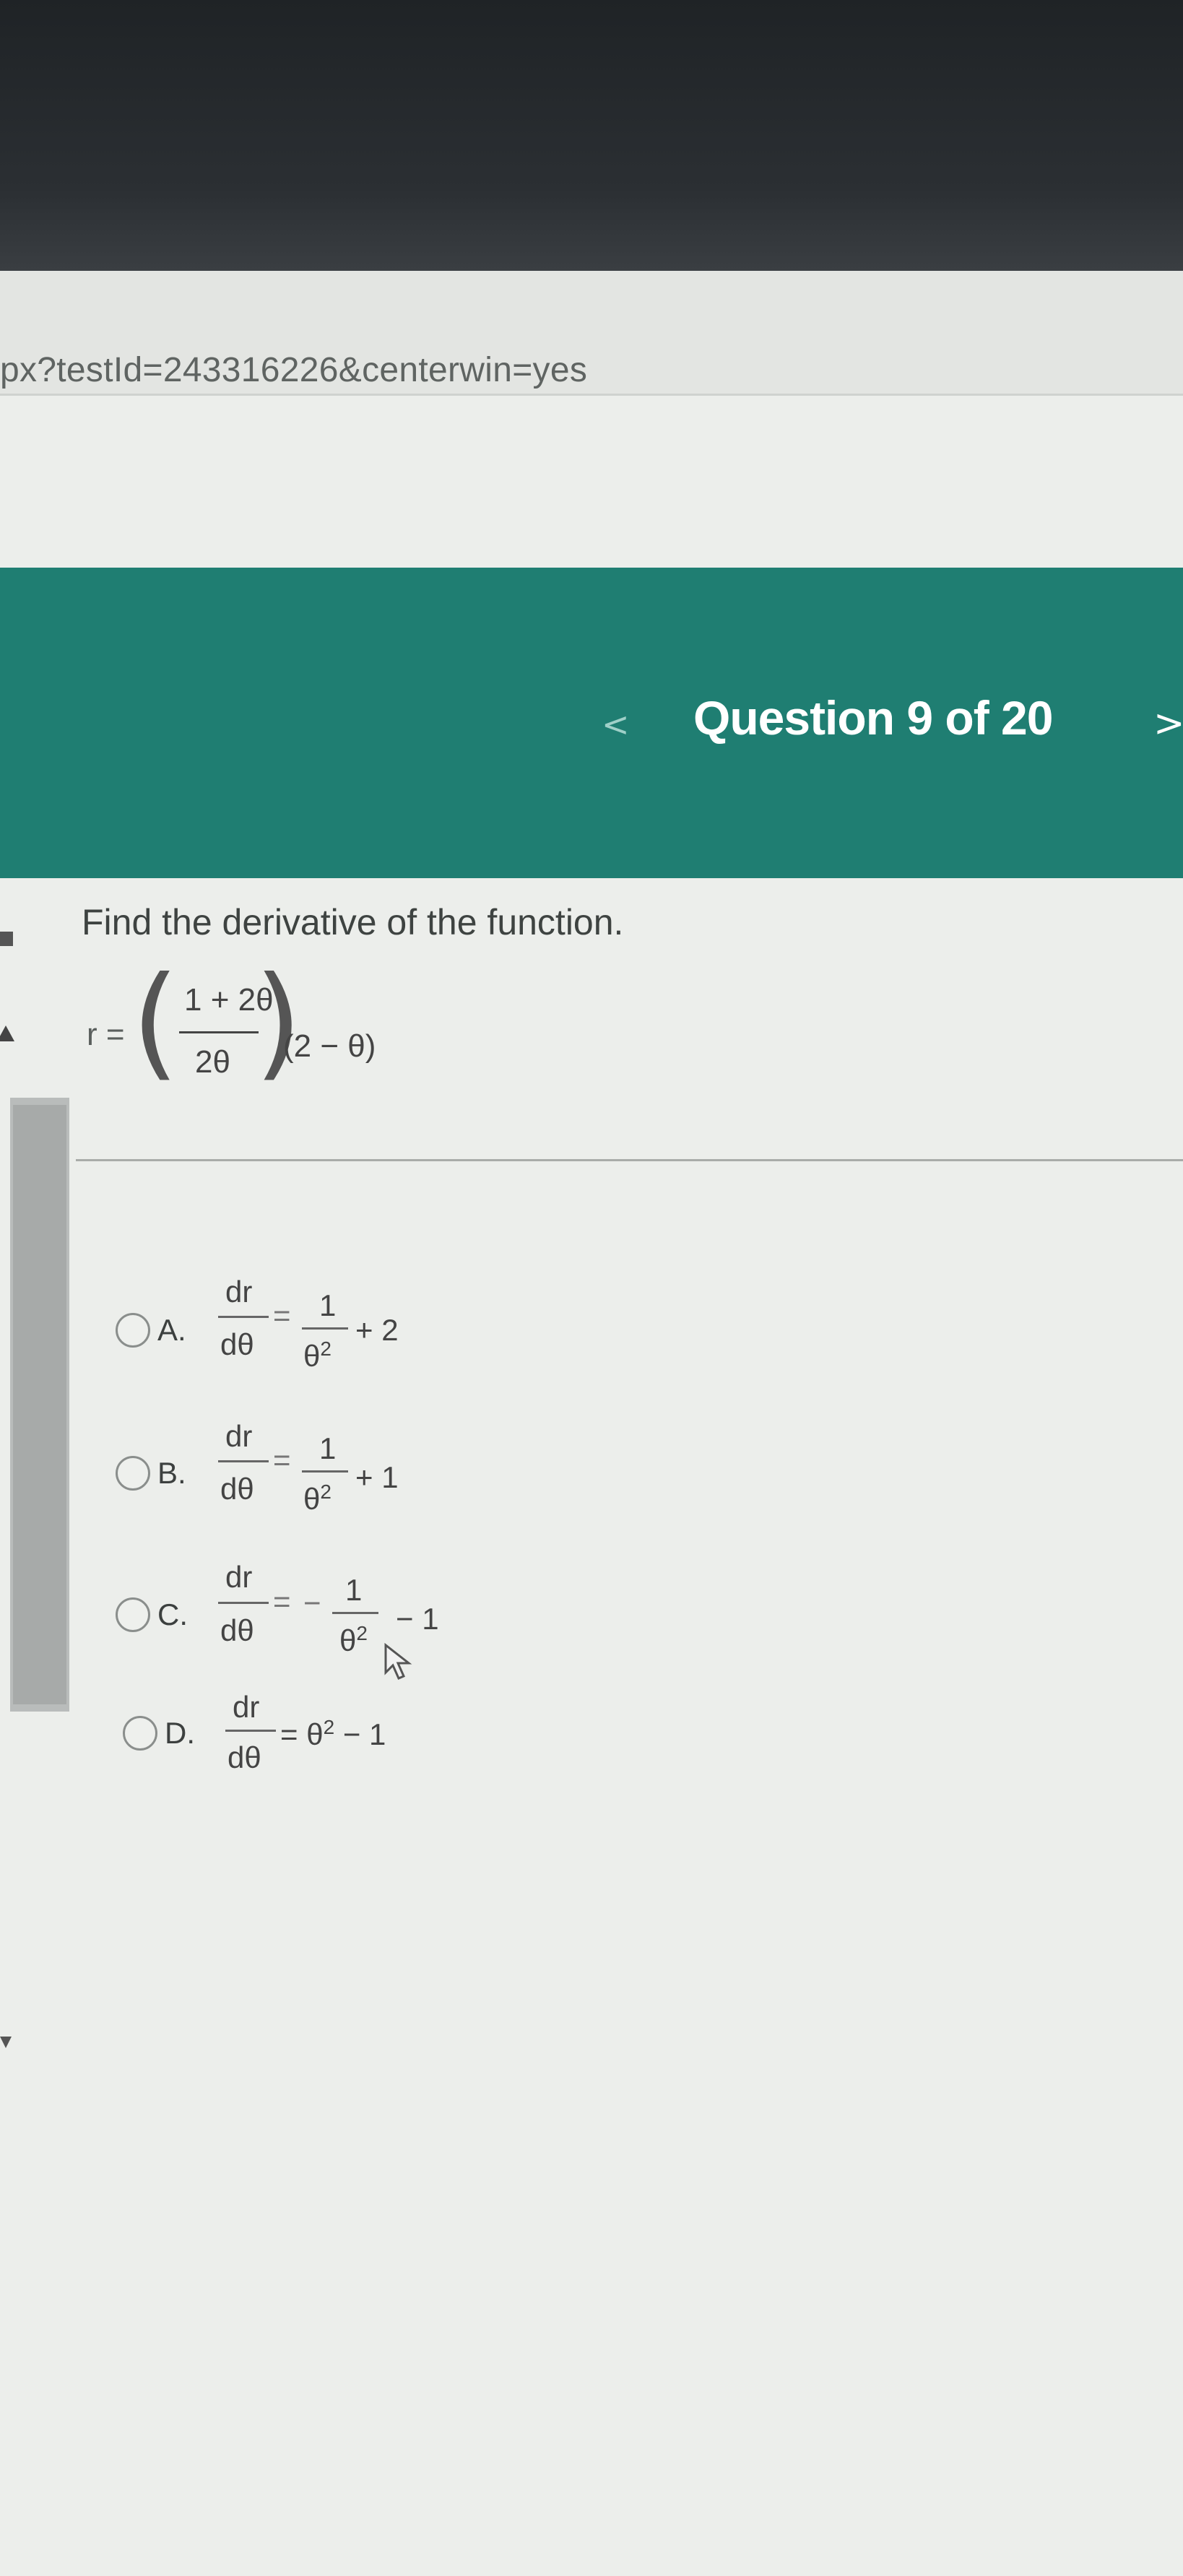 The width and height of the screenshot is (1183, 2576). What do you see at coordinates (873, 718) in the screenshot?
I see `question-counter: Question 9 of 20` at bounding box center [873, 718].